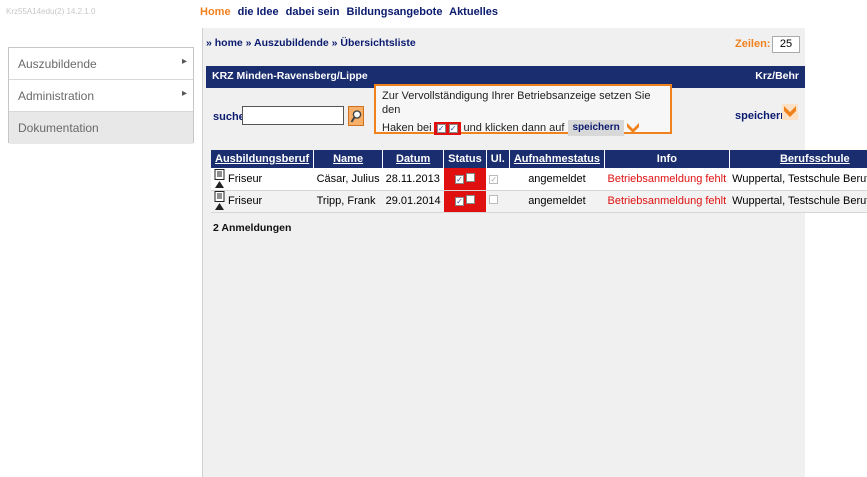 The width and height of the screenshot is (867, 477). What do you see at coordinates (252, 228) in the screenshot?
I see `record-count: 2 Anmeldungen` at bounding box center [252, 228].